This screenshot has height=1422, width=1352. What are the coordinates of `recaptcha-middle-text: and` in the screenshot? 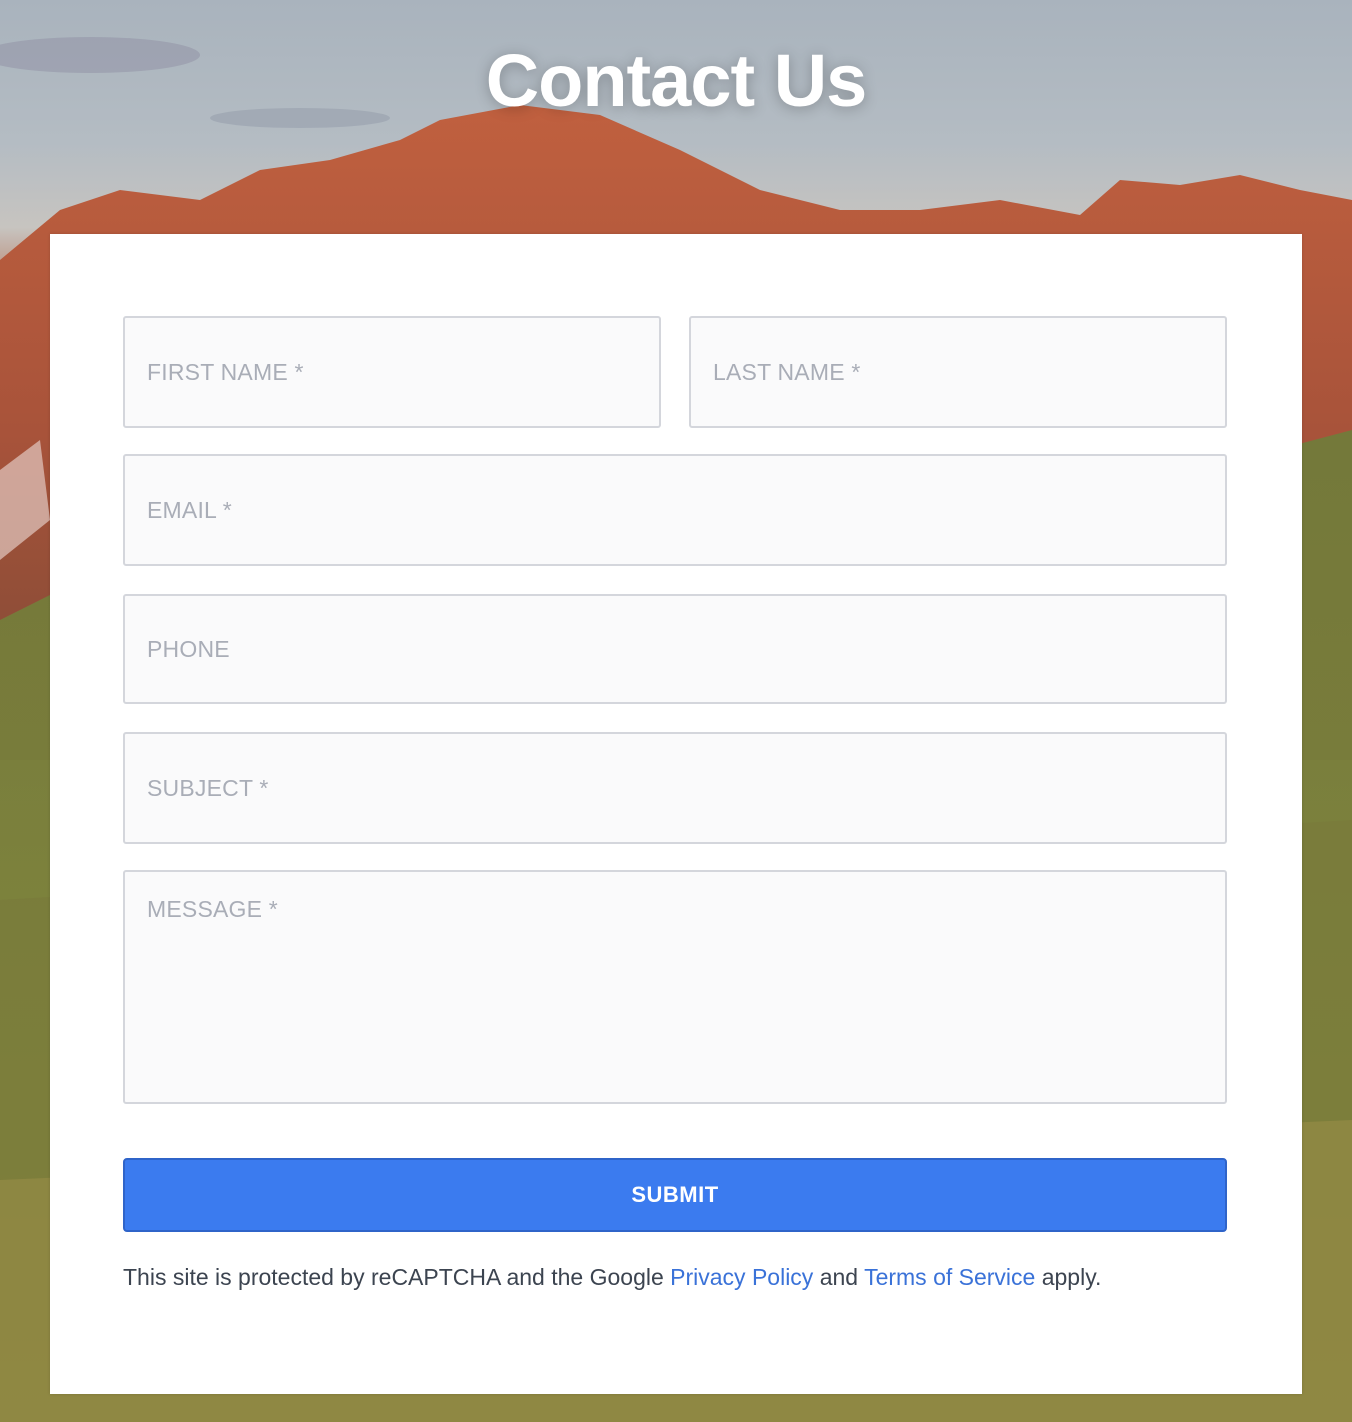 It's located at (839, 1277).